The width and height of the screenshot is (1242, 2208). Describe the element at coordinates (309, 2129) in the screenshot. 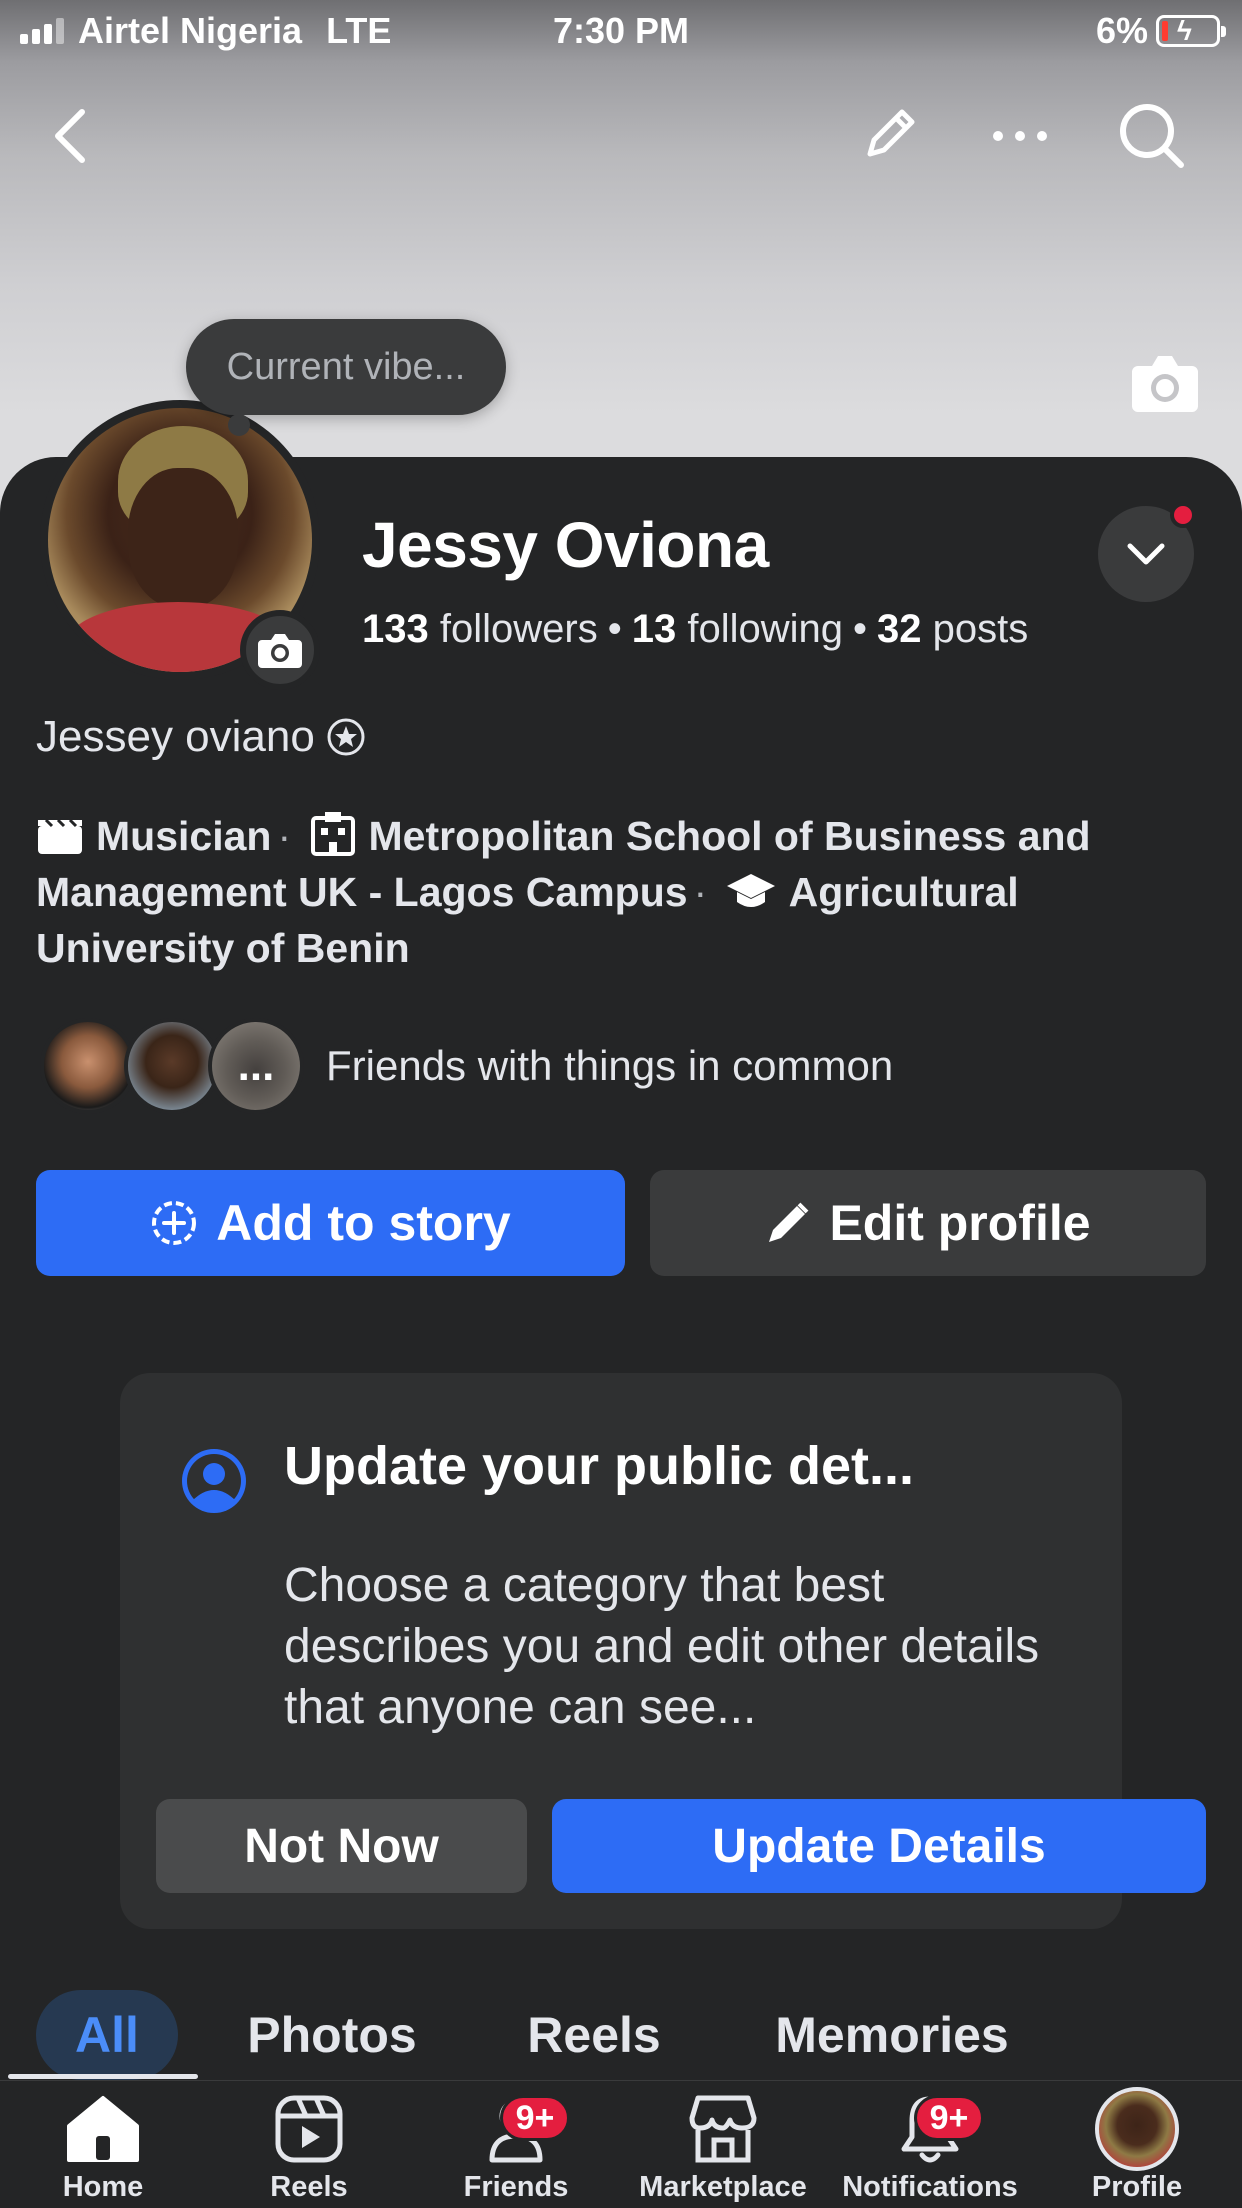

I see `reels-icon` at that location.